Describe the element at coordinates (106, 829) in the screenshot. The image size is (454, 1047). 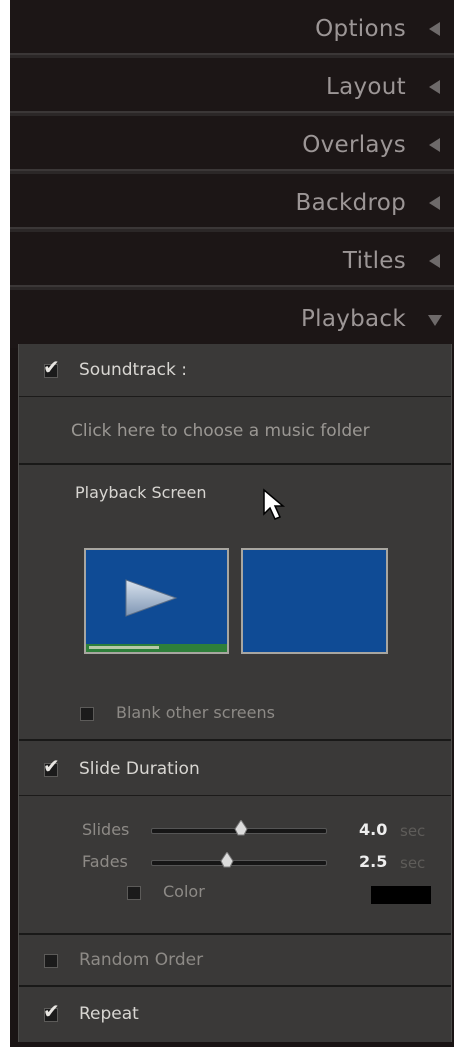
I see `slides-label: Slides` at that location.